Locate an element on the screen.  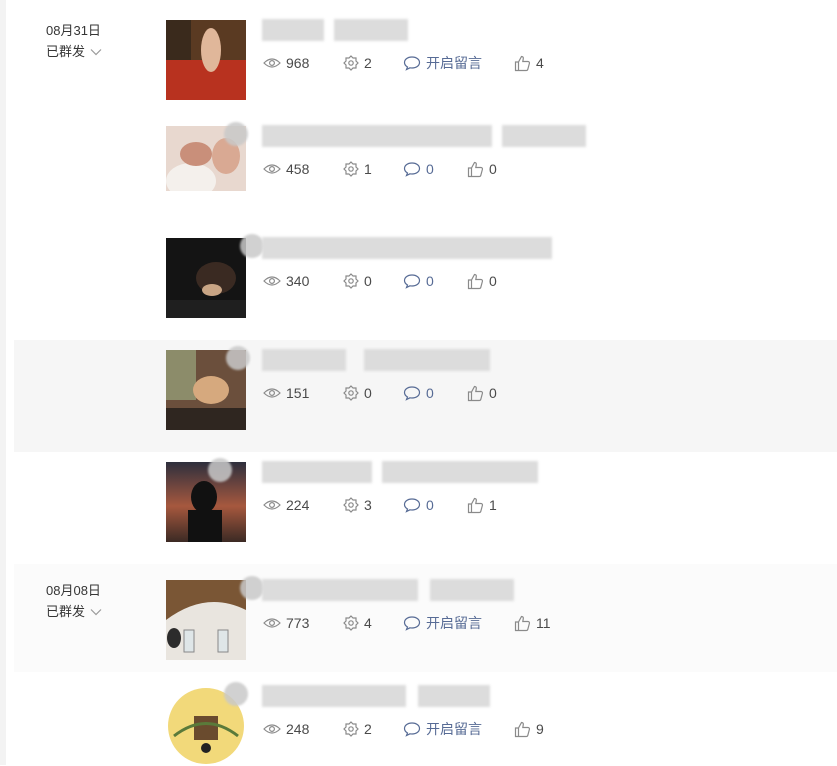
like-count: 11 is located at coordinates (532, 623).